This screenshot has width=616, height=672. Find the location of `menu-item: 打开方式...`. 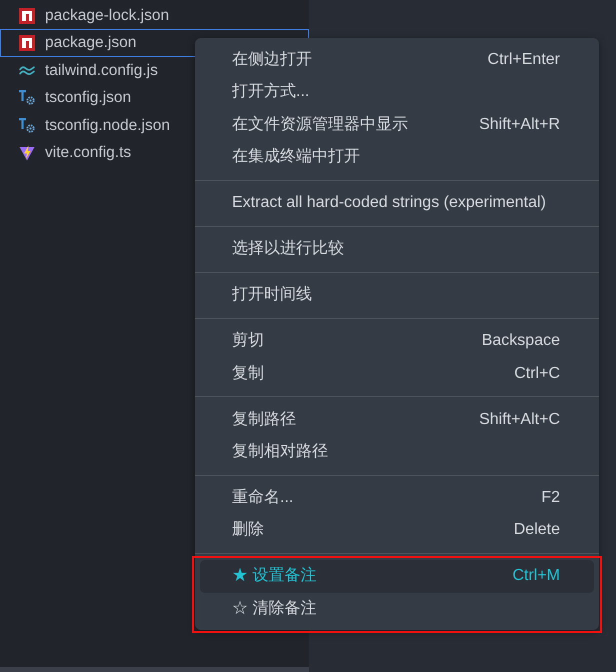

menu-item: 打开方式... is located at coordinates (397, 92).